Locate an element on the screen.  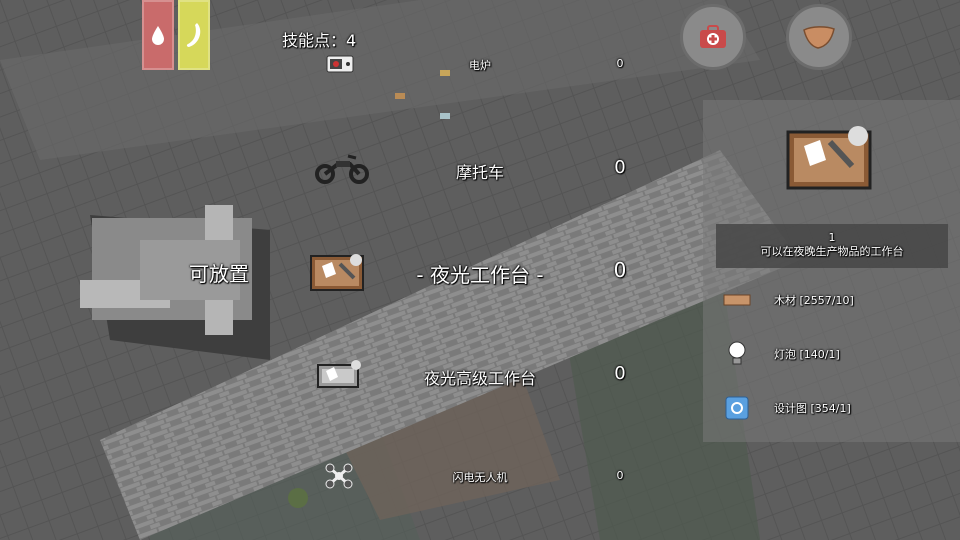
inventory-button is located at coordinates (819, 37).